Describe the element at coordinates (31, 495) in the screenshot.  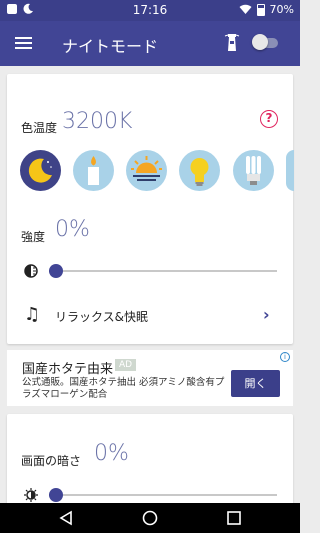
I see `brightness-icon` at that location.